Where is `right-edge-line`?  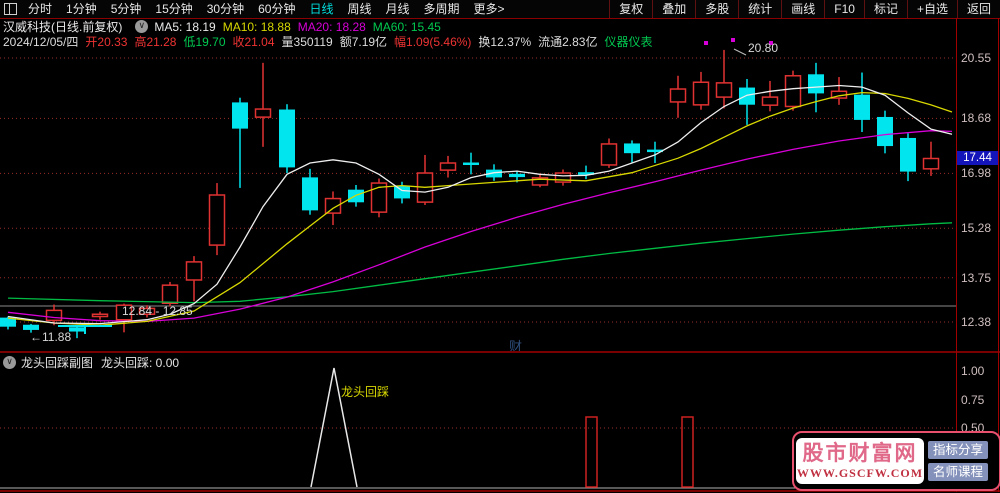
right-edge-line is located at coordinates (998, 255).